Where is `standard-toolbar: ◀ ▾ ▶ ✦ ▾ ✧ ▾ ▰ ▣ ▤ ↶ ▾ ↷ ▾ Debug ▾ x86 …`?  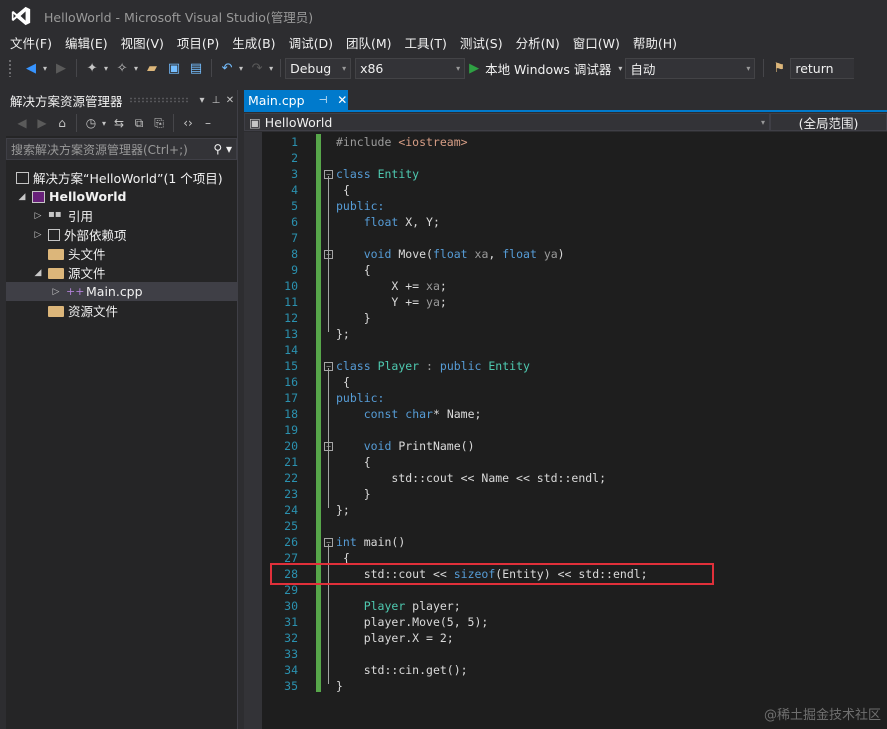
standard-toolbar: ◀ ▾ ▶ ✦ ▾ ✧ ▾ ▰ ▣ ▤ ↶ ▾ ↷ ▾ Debug ▾ x86 … is located at coordinates (443, 68).